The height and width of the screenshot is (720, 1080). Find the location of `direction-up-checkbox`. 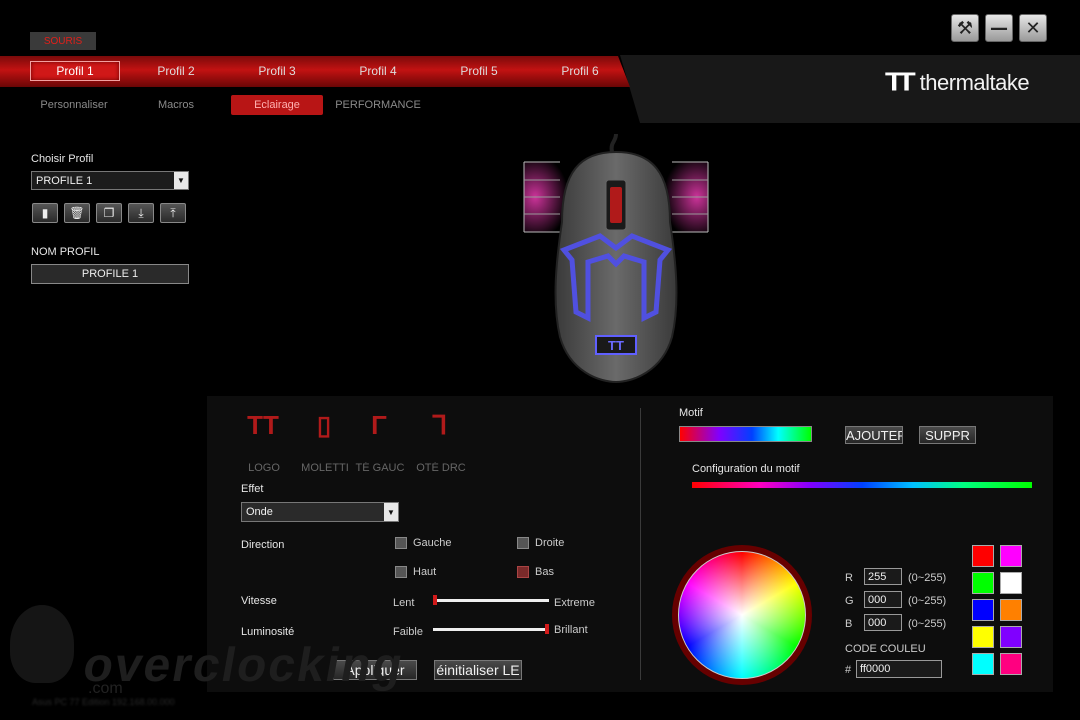

direction-up-checkbox is located at coordinates (401, 572).